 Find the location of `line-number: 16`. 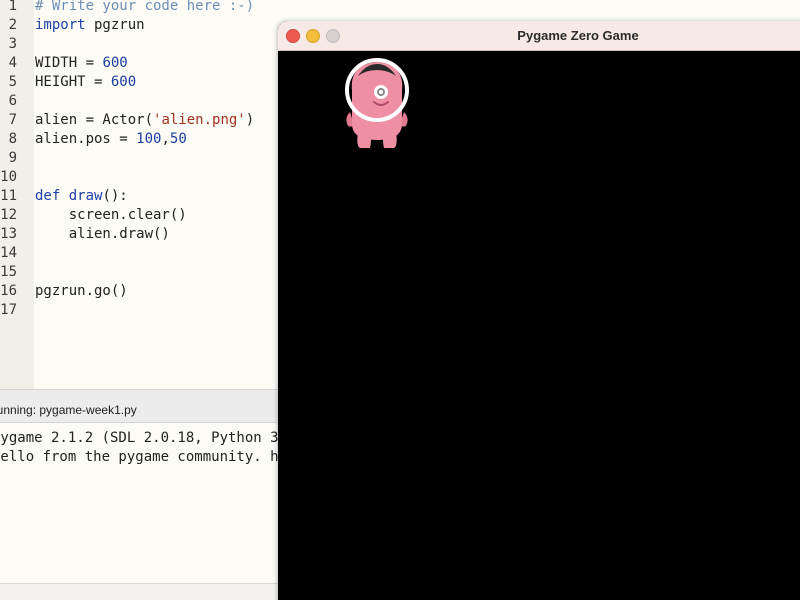

line-number: 16 is located at coordinates (8, 291).